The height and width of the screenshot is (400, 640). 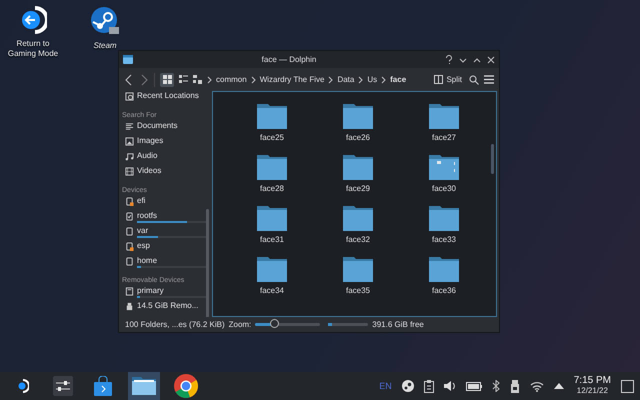 I want to click on split-button: Split, so click(x=448, y=79).